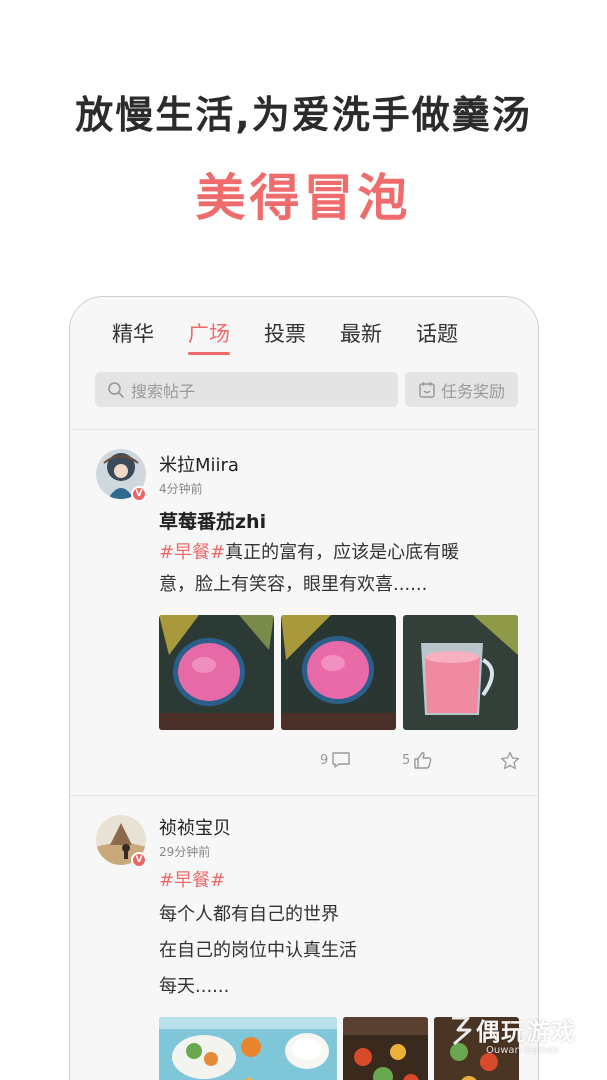 This screenshot has width=607, height=1080. I want to click on comment-count-value: 9, so click(324, 760).